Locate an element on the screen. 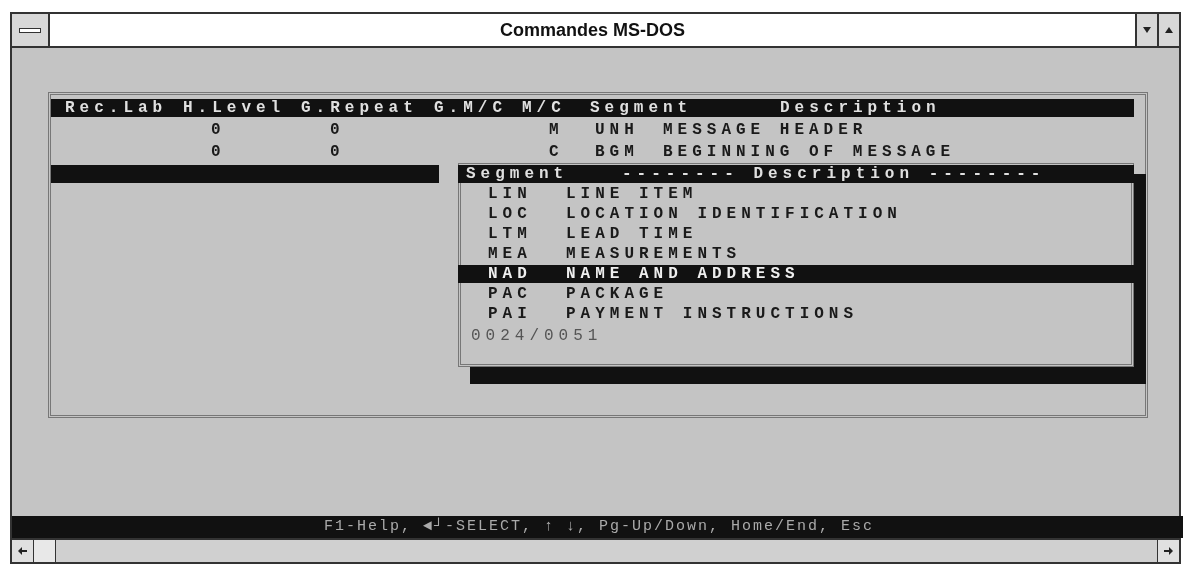 This screenshot has width=1183, height=564. segment-list-item: PAC PACKAGE is located at coordinates (796, 294).